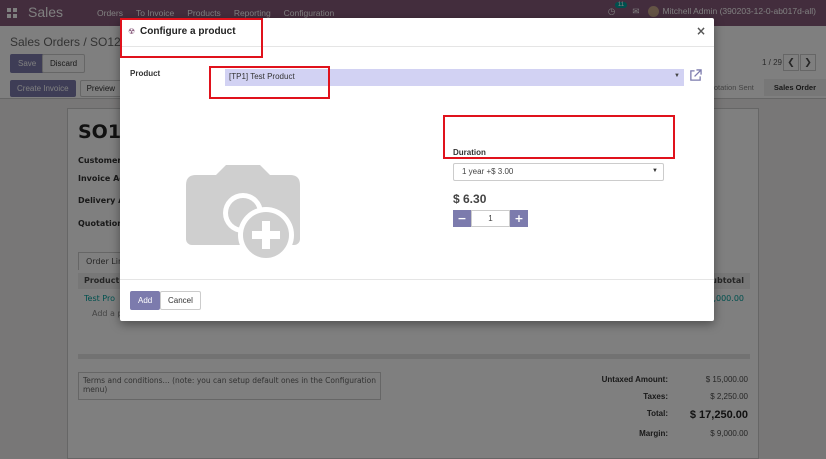 The height and width of the screenshot is (459, 826). Describe the element at coordinates (180, 300) in the screenshot. I see `cancel-button: Cancel` at that location.